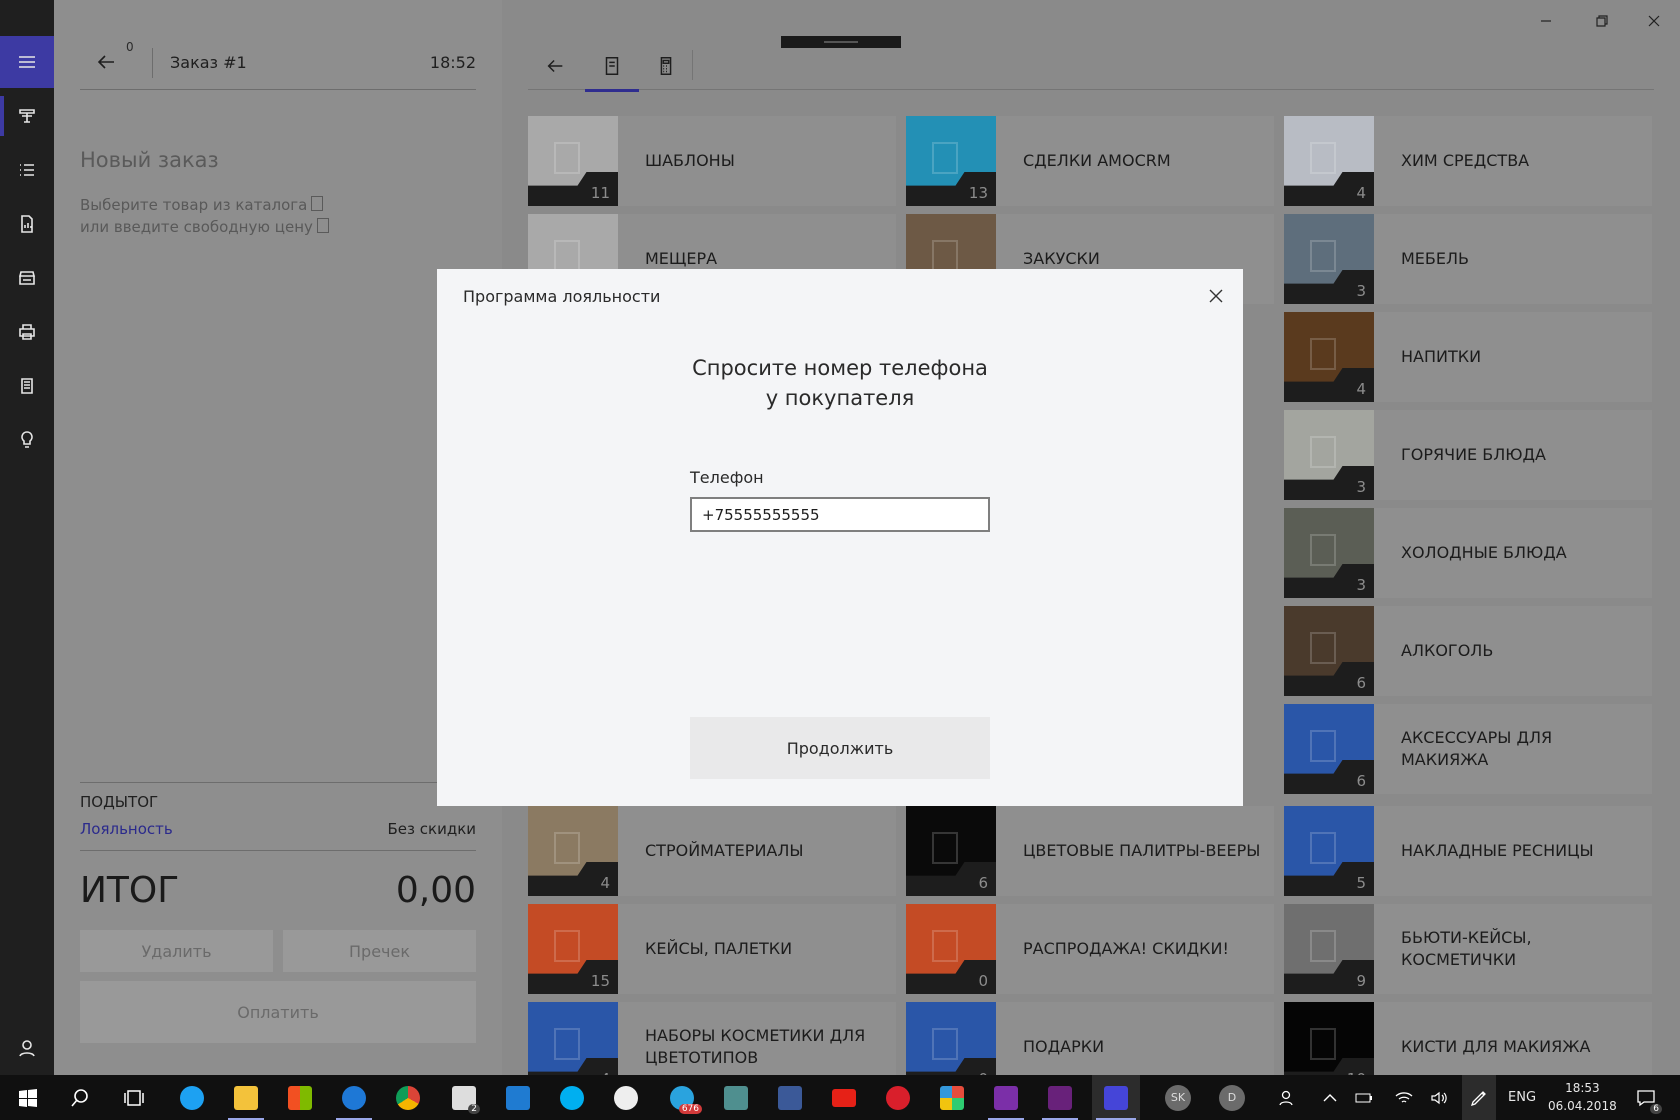 The width and height of the screenshot is (1680, 1120). Describe the element at coordinates (1142, 850) in the screenshot. I see `category-label: ЦВЕТОВЫЕ ПАЛИТРЫ-ВЕЕРЫ` at that location.